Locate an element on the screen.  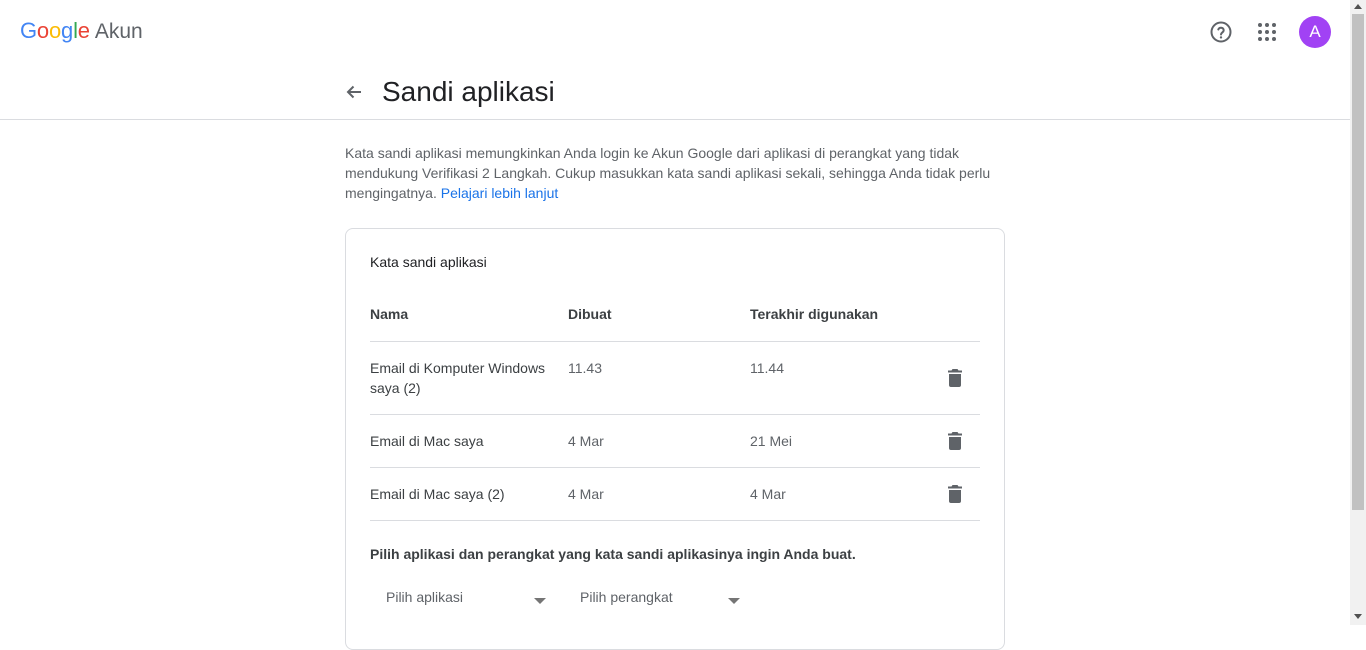
back-button is located at coordinates (354, 92).